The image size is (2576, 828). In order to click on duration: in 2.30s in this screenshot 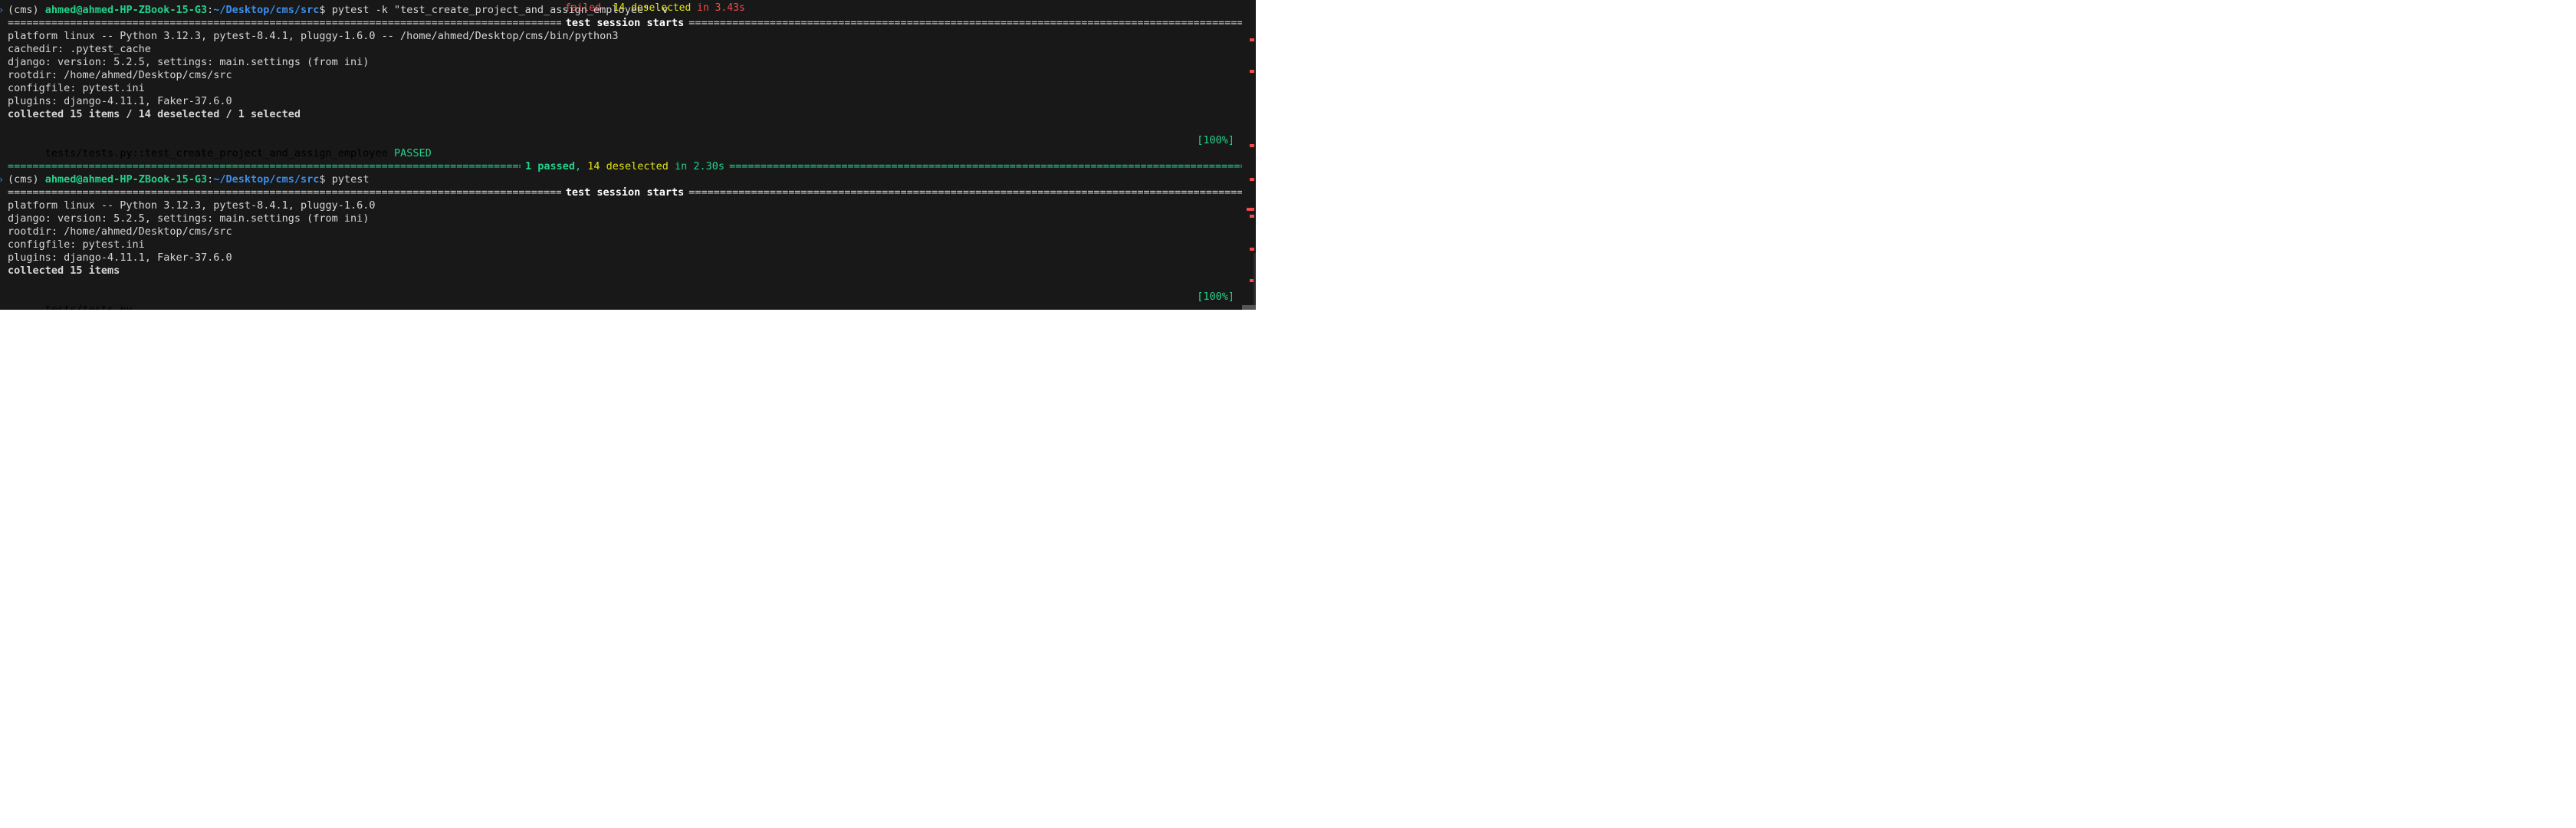, I will do `click(697, 166)`.